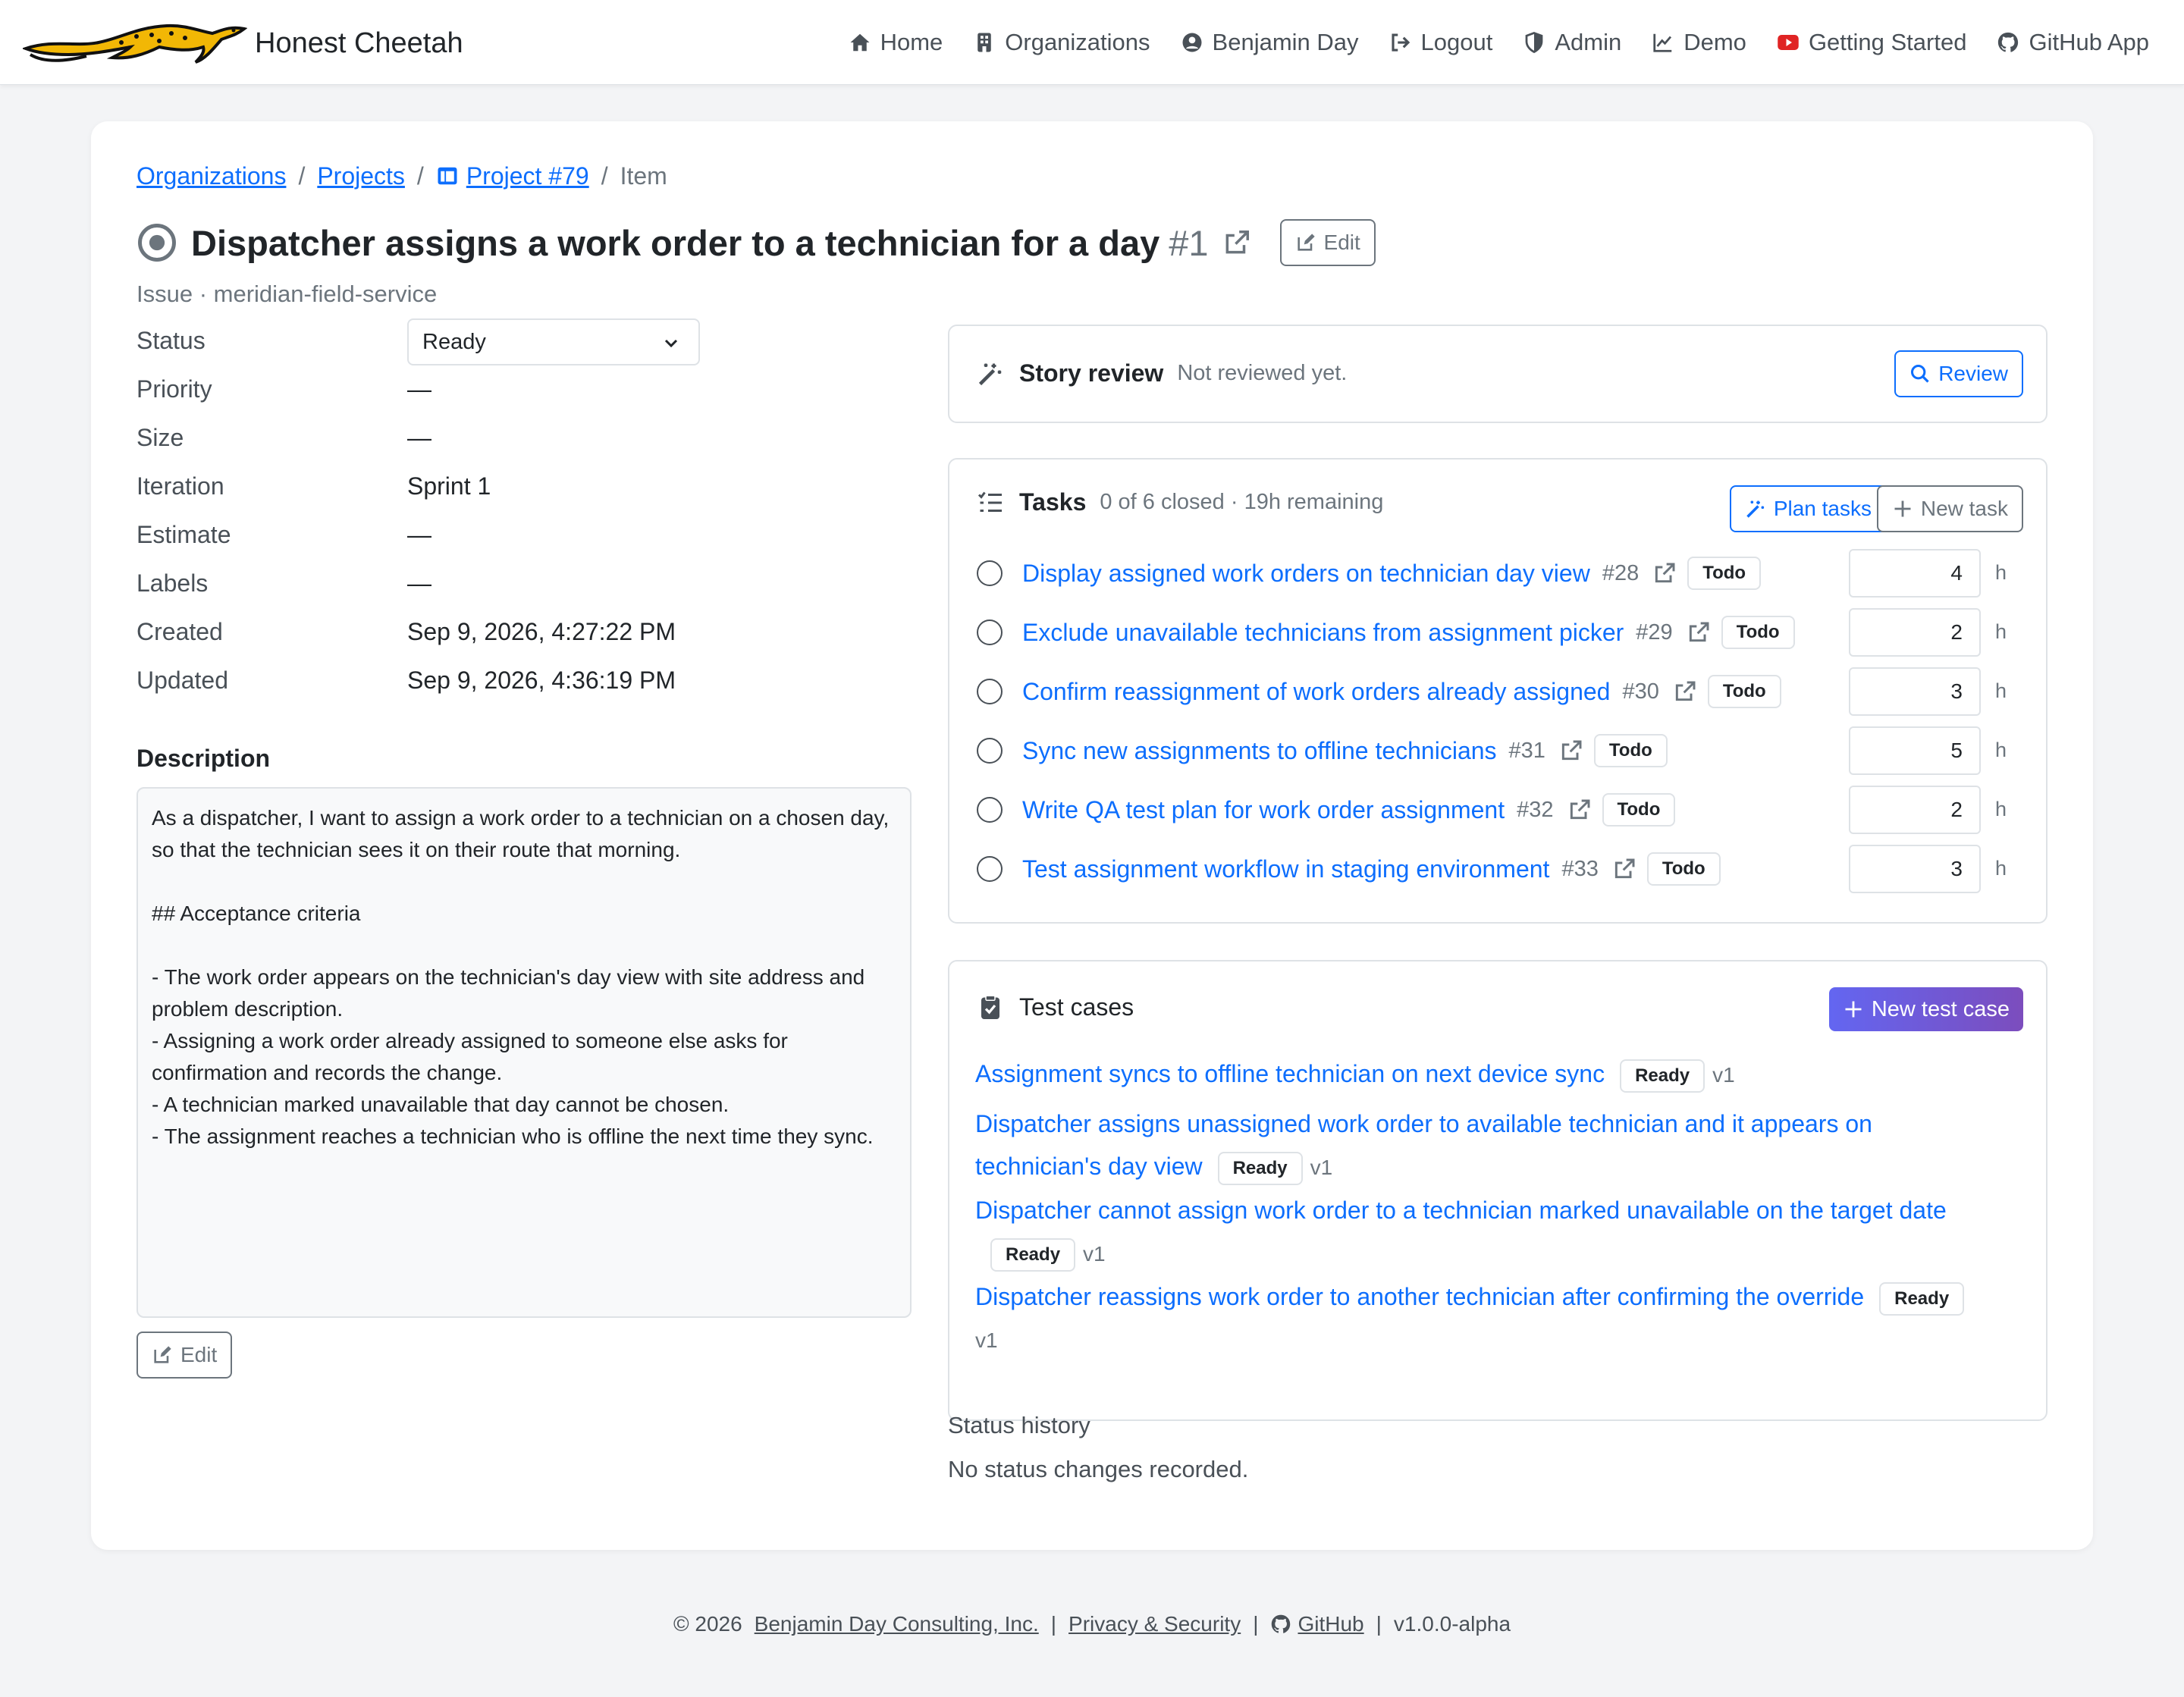 Image resolution: width=2184 pixels, height=1697 pixels. Describe the element at coordinates (449, 486) in the screenshot. I see `field-value: Sprint 1` at that location.